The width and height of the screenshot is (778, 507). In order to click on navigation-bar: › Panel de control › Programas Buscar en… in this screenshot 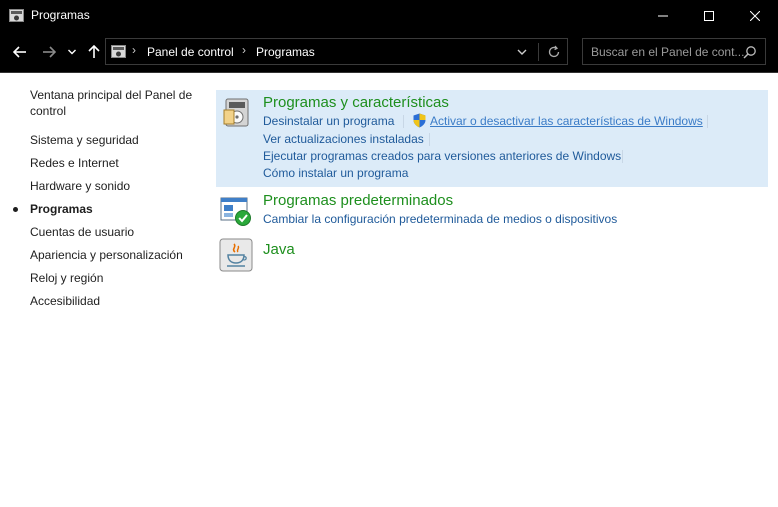, I will do `click(389, 52)`.